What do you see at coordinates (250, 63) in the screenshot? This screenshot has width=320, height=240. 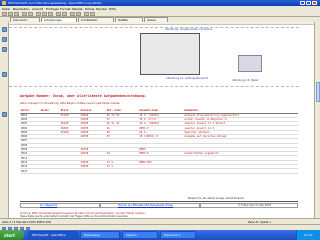 I see `detail-image` at bounding box center [250, 63].